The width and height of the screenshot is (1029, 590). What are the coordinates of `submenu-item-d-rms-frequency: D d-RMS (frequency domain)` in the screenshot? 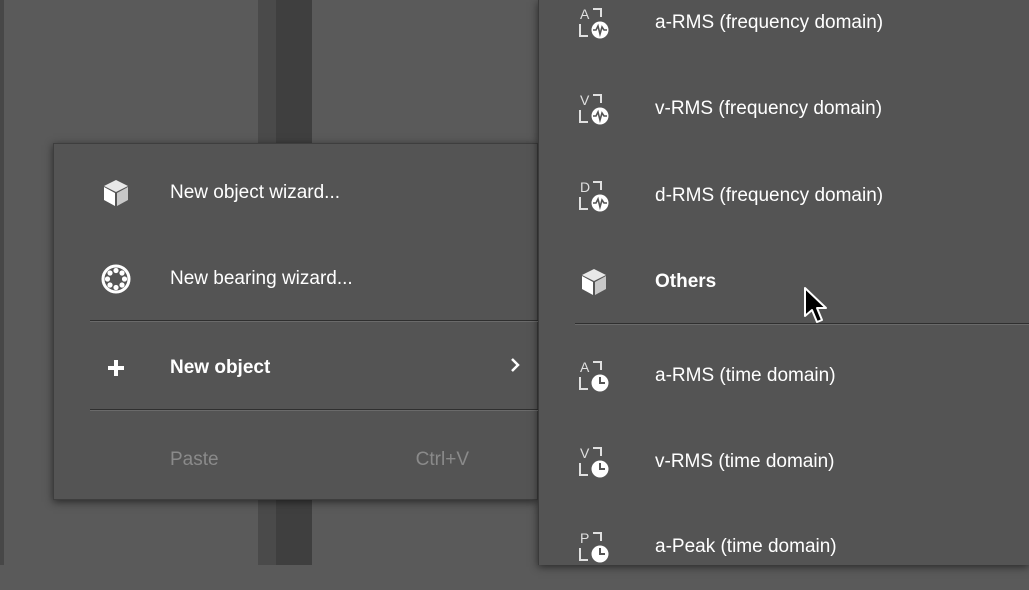 It's located at (784, 196).